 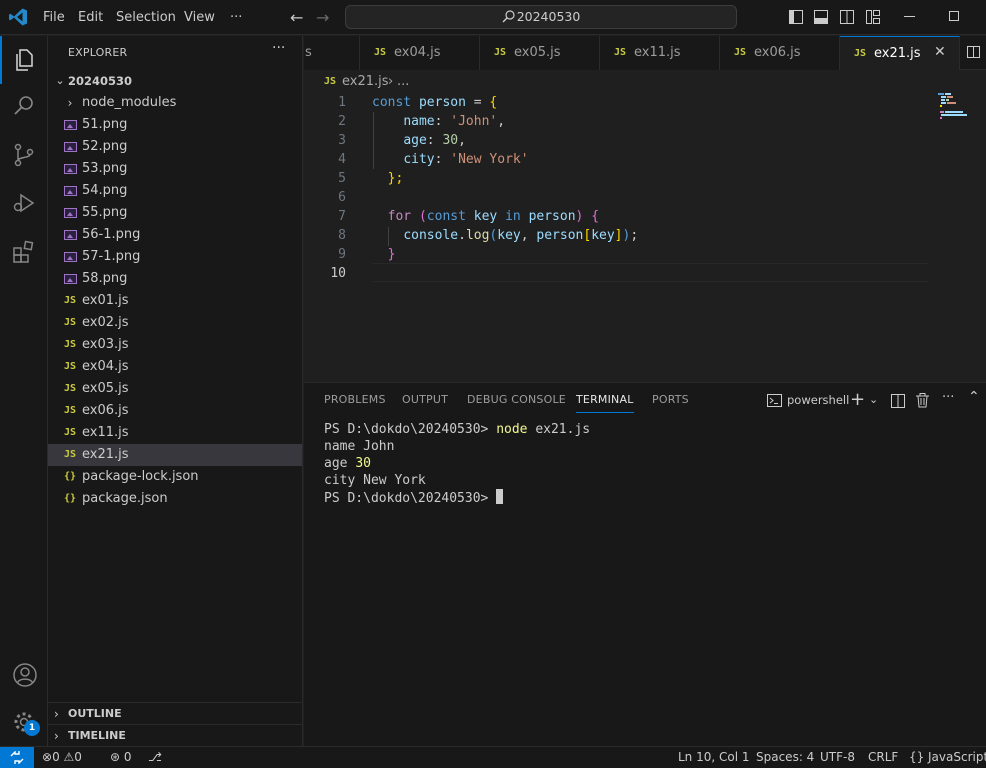 I want to click on menu-edit: Edit, so click(x=90, y=17).